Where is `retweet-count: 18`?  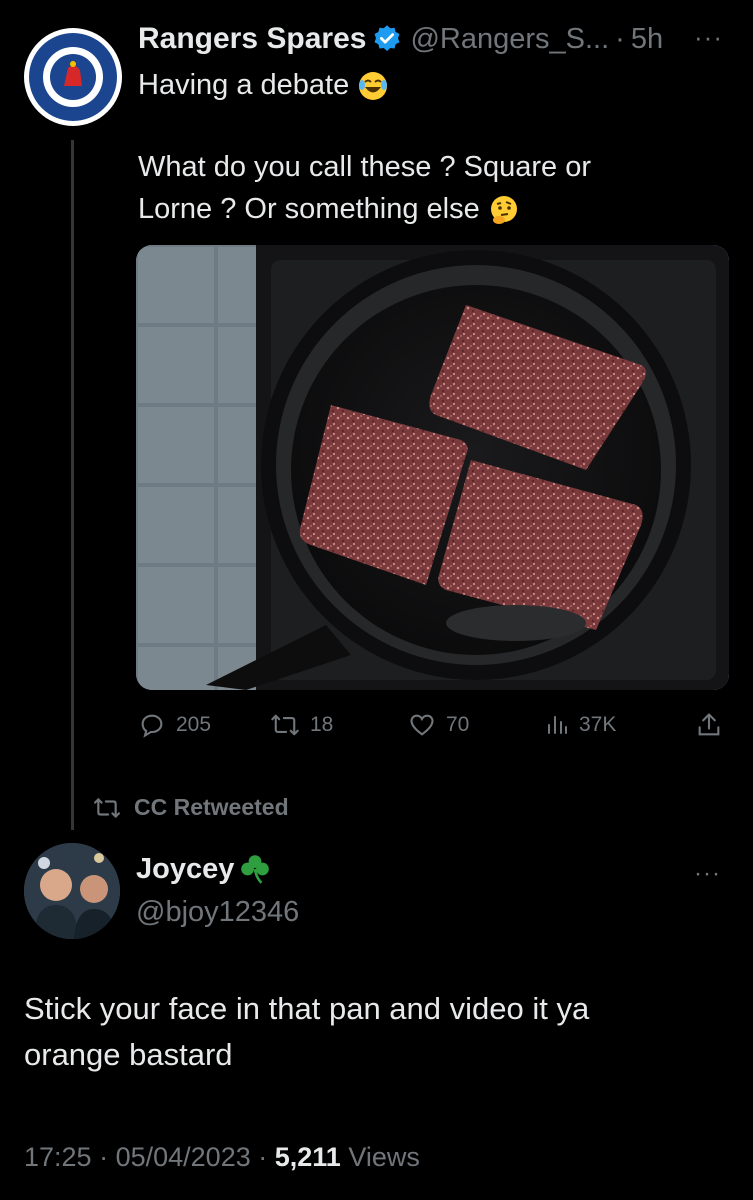
retweet-count: 18 is located at coordinates (322, 724).